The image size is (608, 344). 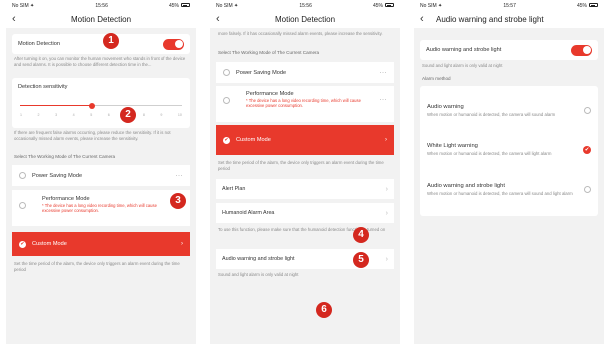 I want to click on status-bar: No SIM ✦ 15:57 45%, so click(x=509, y=5).